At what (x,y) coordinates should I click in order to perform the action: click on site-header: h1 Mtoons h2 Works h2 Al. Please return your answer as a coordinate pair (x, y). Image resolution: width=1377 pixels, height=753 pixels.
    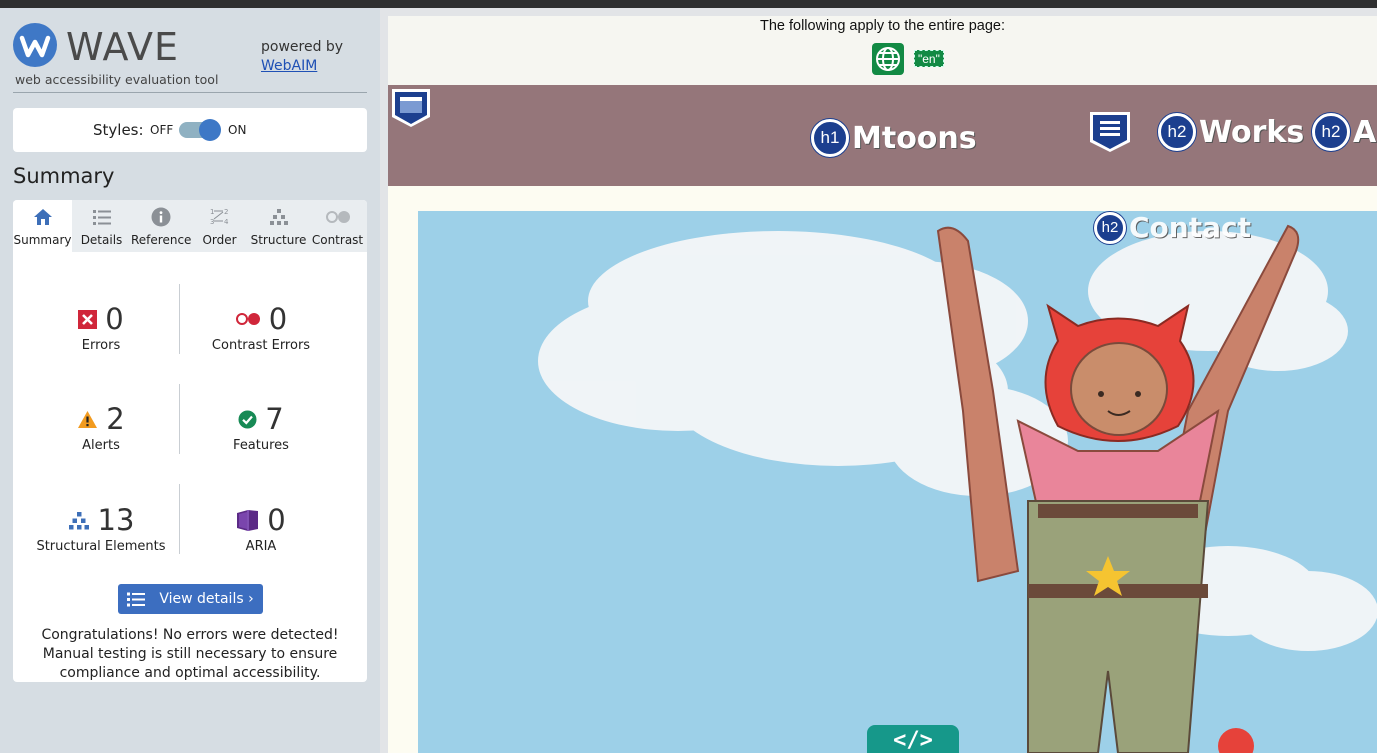
    Looking at the image, I should click on (882, 135).